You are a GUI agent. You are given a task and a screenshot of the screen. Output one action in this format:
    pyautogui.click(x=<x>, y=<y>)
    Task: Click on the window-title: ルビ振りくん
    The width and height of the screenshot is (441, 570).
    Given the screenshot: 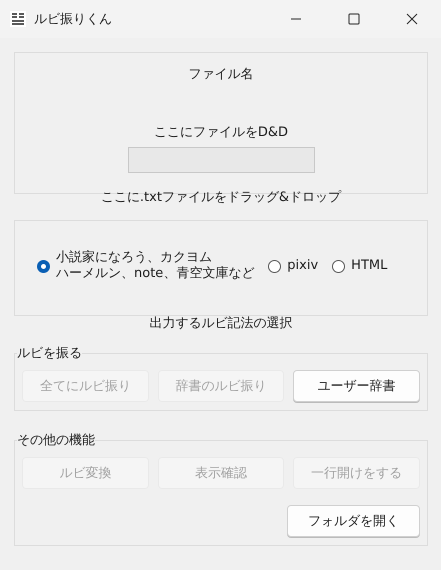 What is the action you would take?
    pyautogui.click(x=73, y=19)
    